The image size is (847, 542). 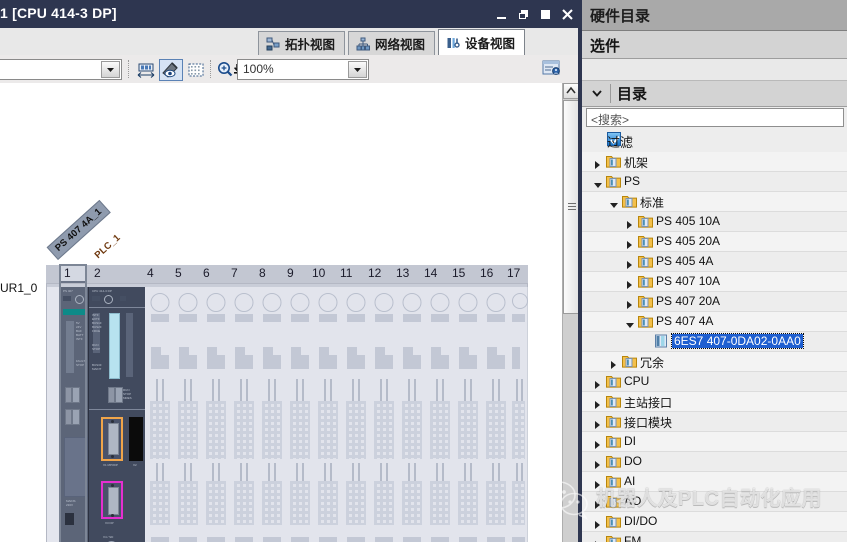 What do you see at coordinates (453, 43) in the screenshot?
I see `device-icon` at bounding box center [453, 43].